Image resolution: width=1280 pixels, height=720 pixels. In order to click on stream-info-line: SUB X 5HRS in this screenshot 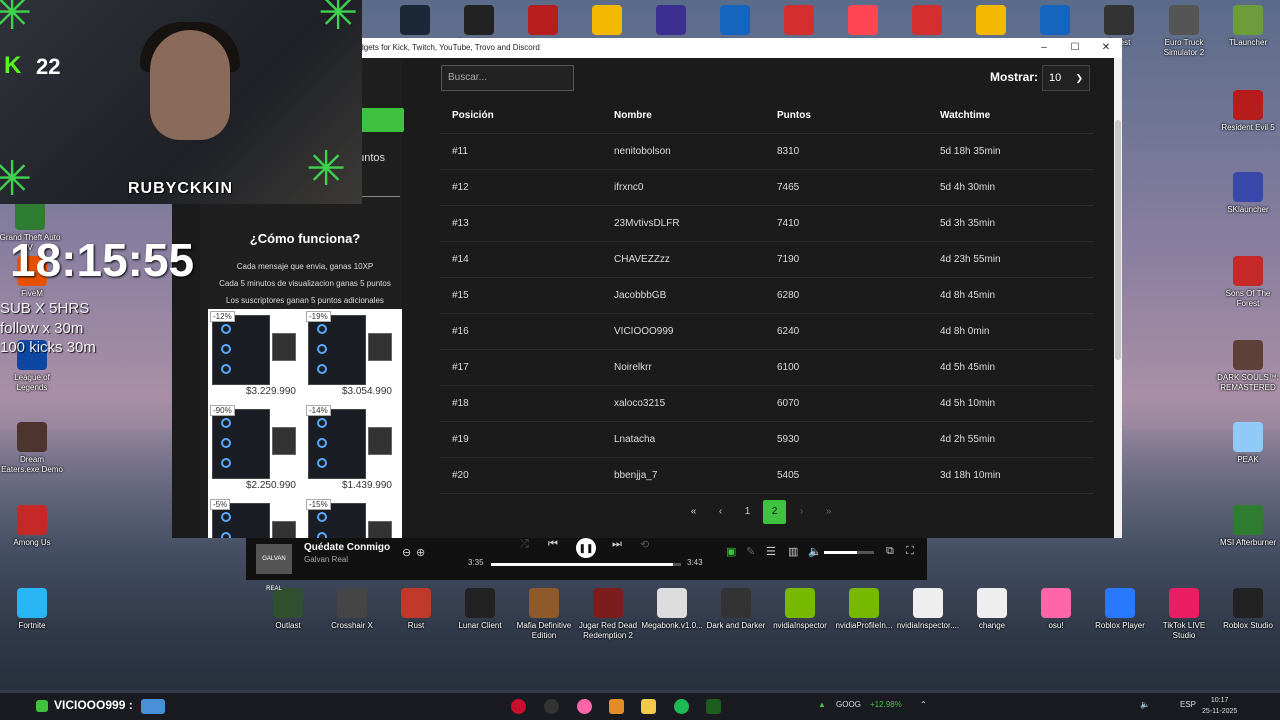, I will do `click(45, 308)`.